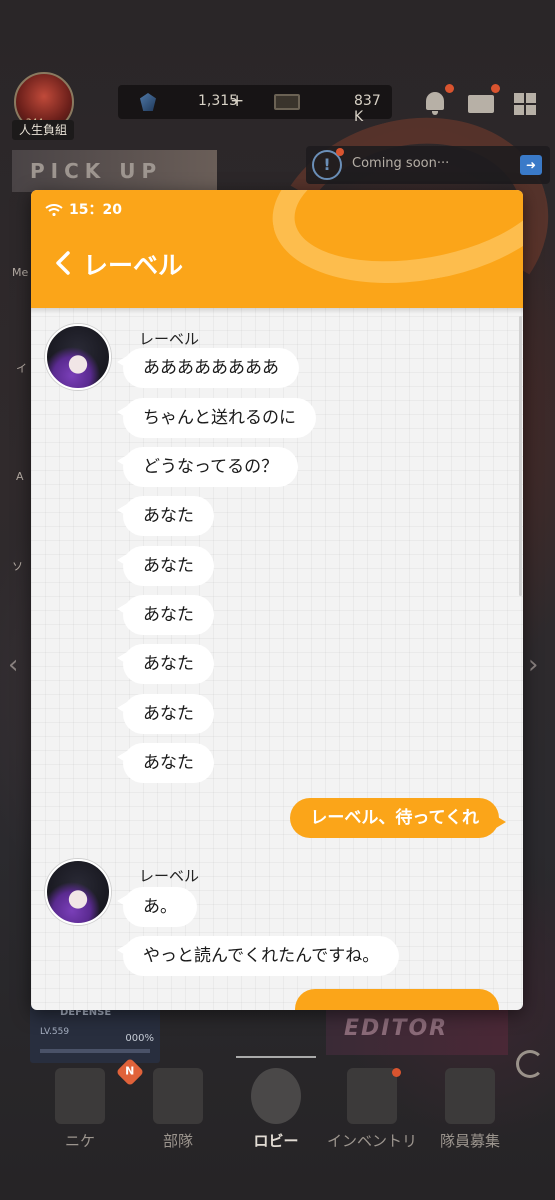 This screenshot has height=1200, width=555. I want to click on active-indicator, so click(276, 1057).